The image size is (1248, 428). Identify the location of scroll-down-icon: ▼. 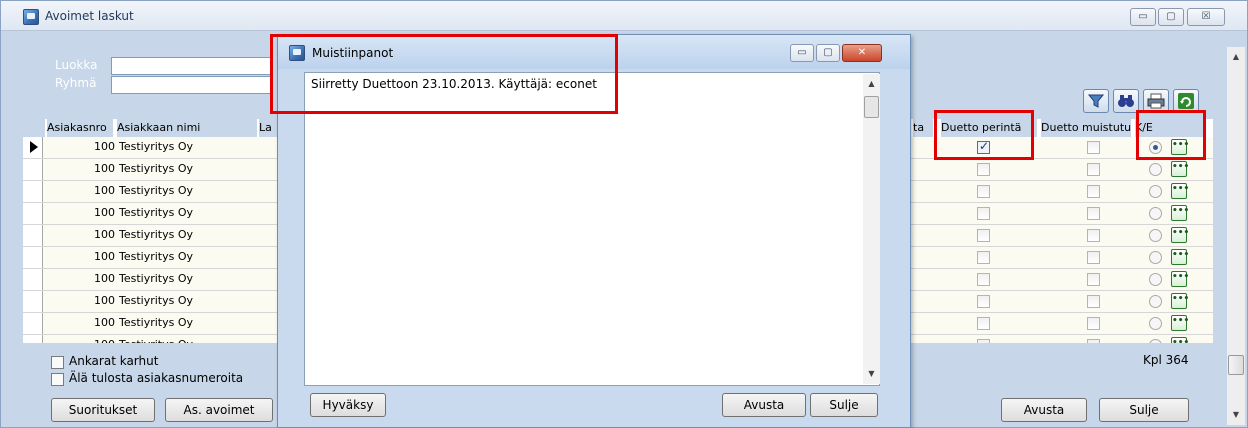
(1236, 415).